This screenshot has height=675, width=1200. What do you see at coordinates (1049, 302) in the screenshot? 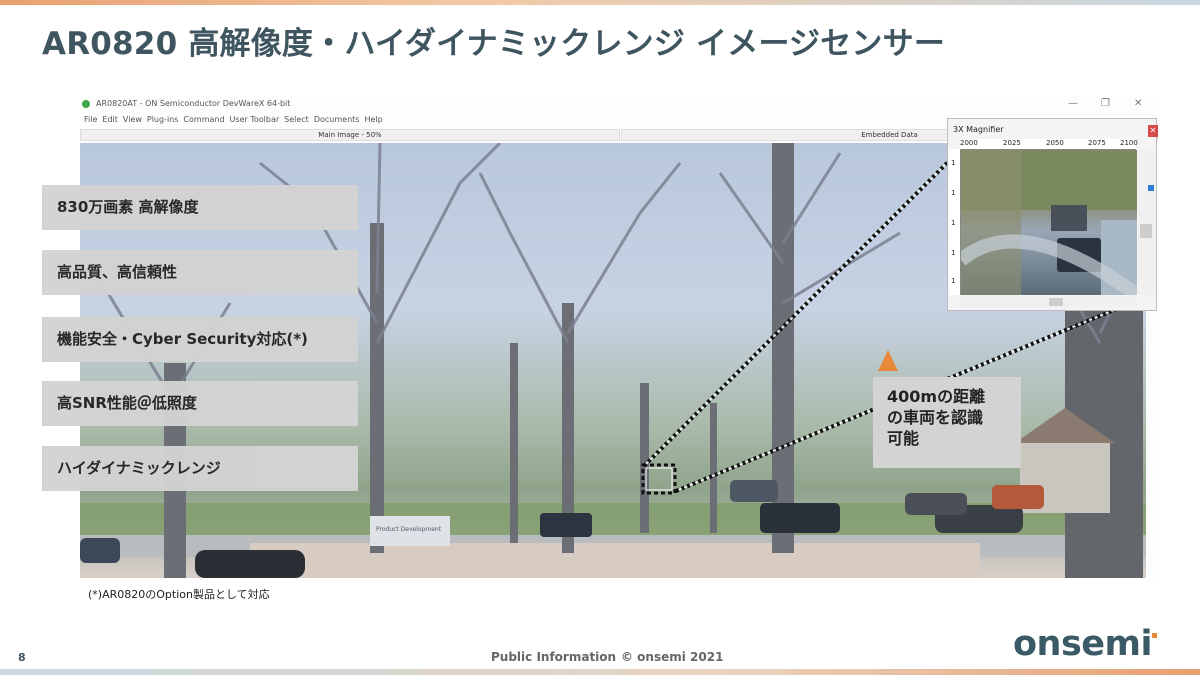
I see `magnifier-horizontal-scrollbar` at bounding box center [1049, 302].